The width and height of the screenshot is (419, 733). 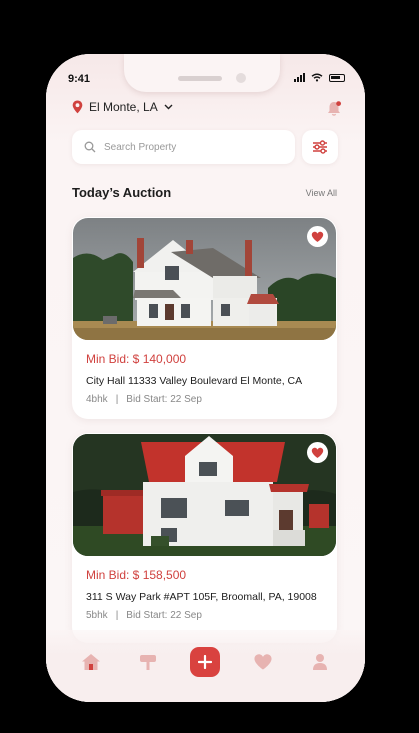 What do you see at coordinates (299, 77) in the screenshot?
I see `signal-icon` at bounding box center [299, 77].